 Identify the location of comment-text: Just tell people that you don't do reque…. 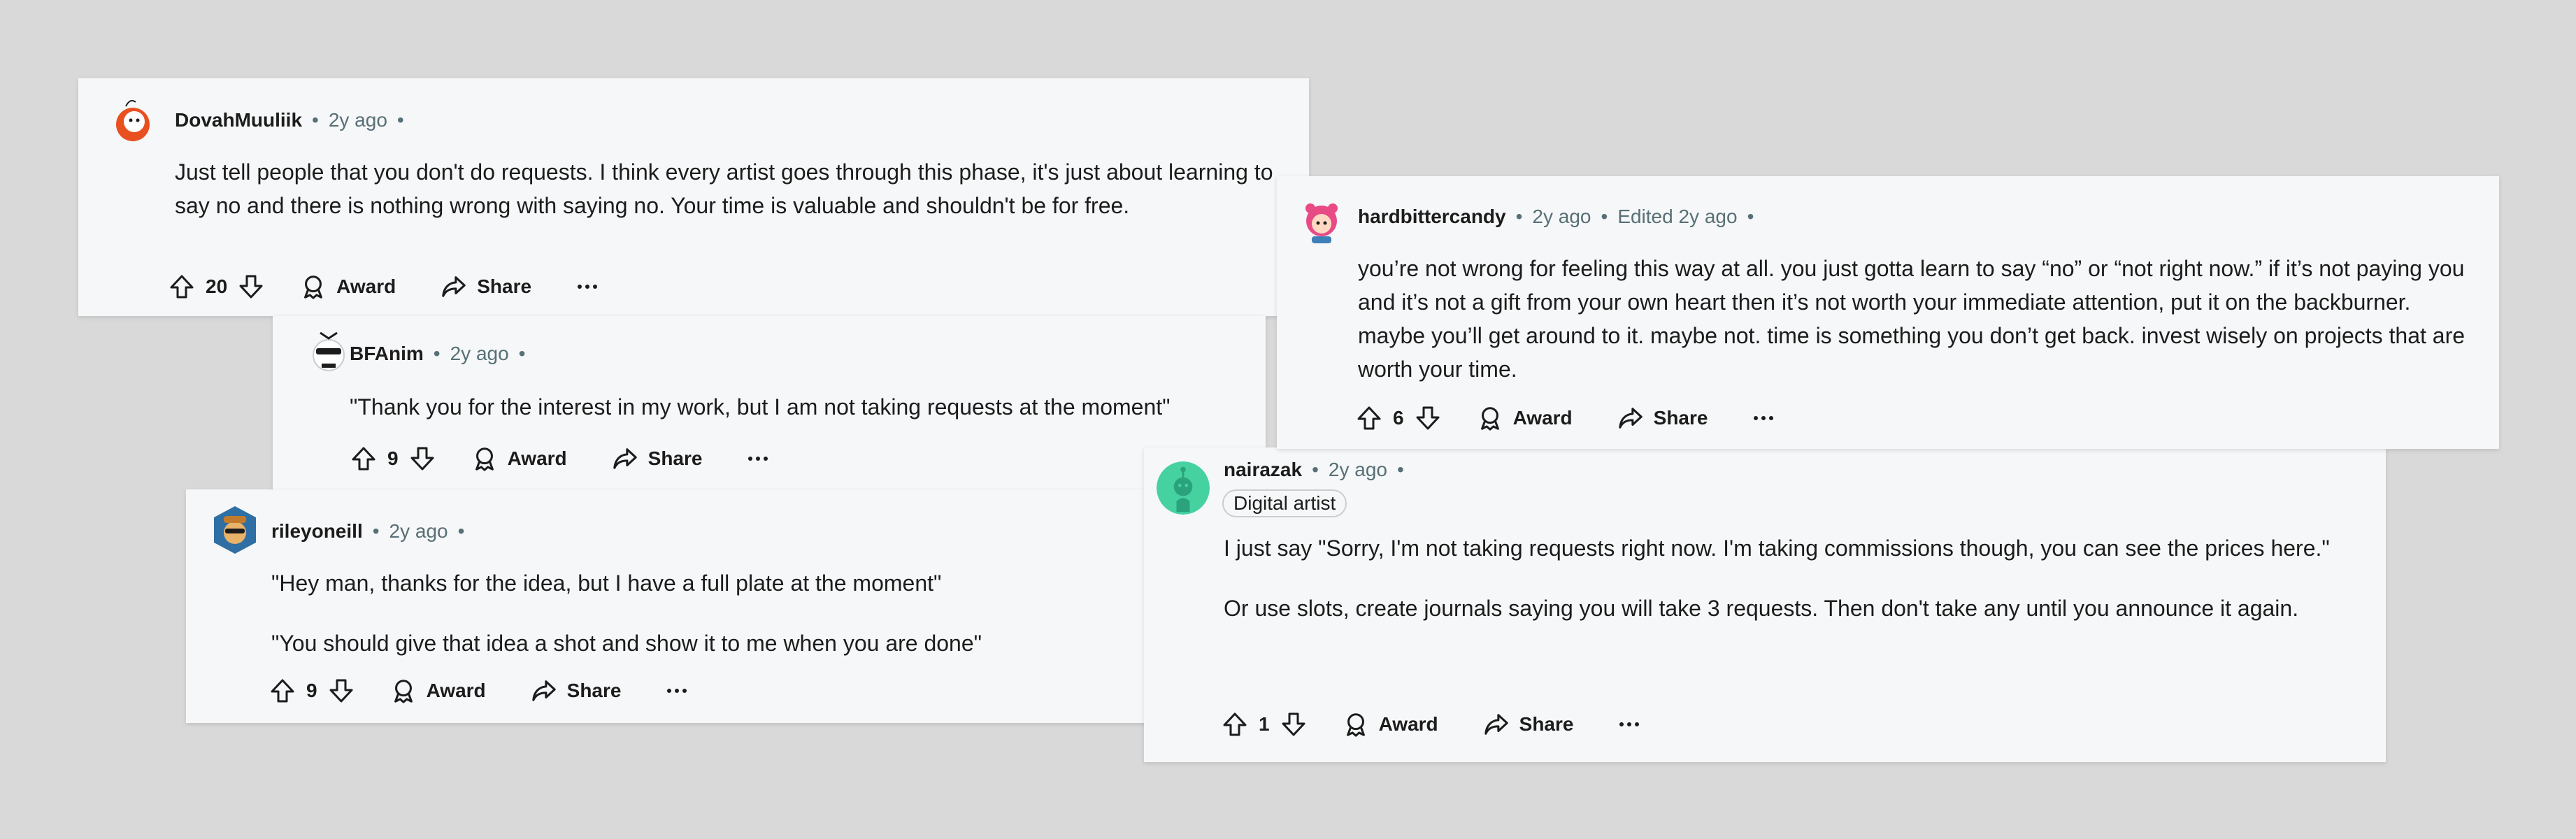
(724, 189).